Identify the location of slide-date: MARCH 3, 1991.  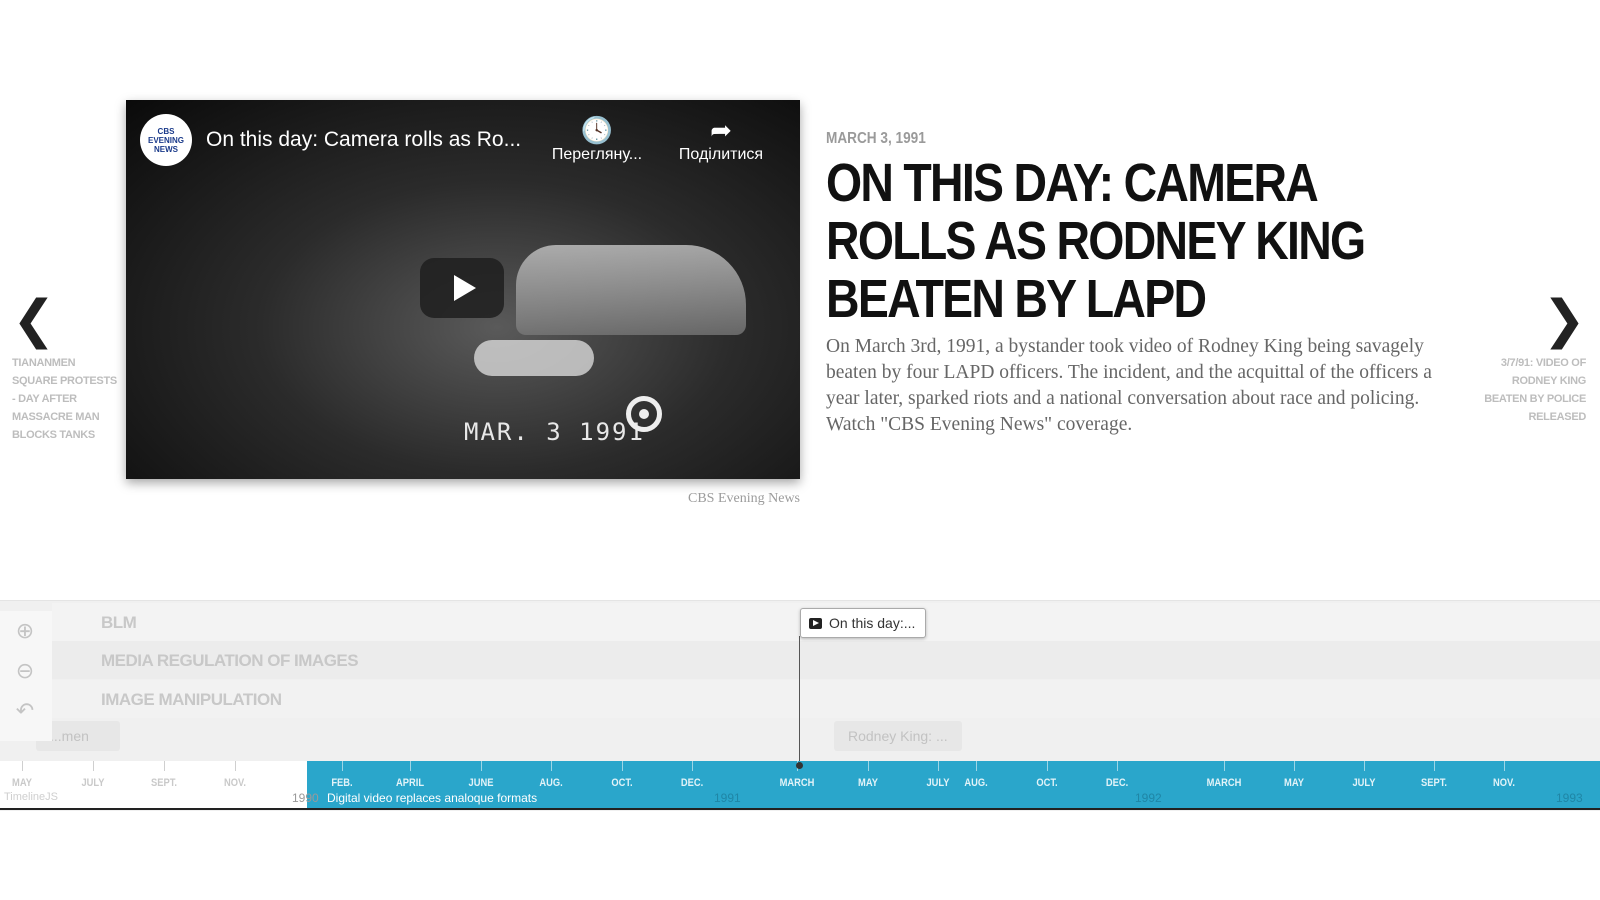
(876, 138).